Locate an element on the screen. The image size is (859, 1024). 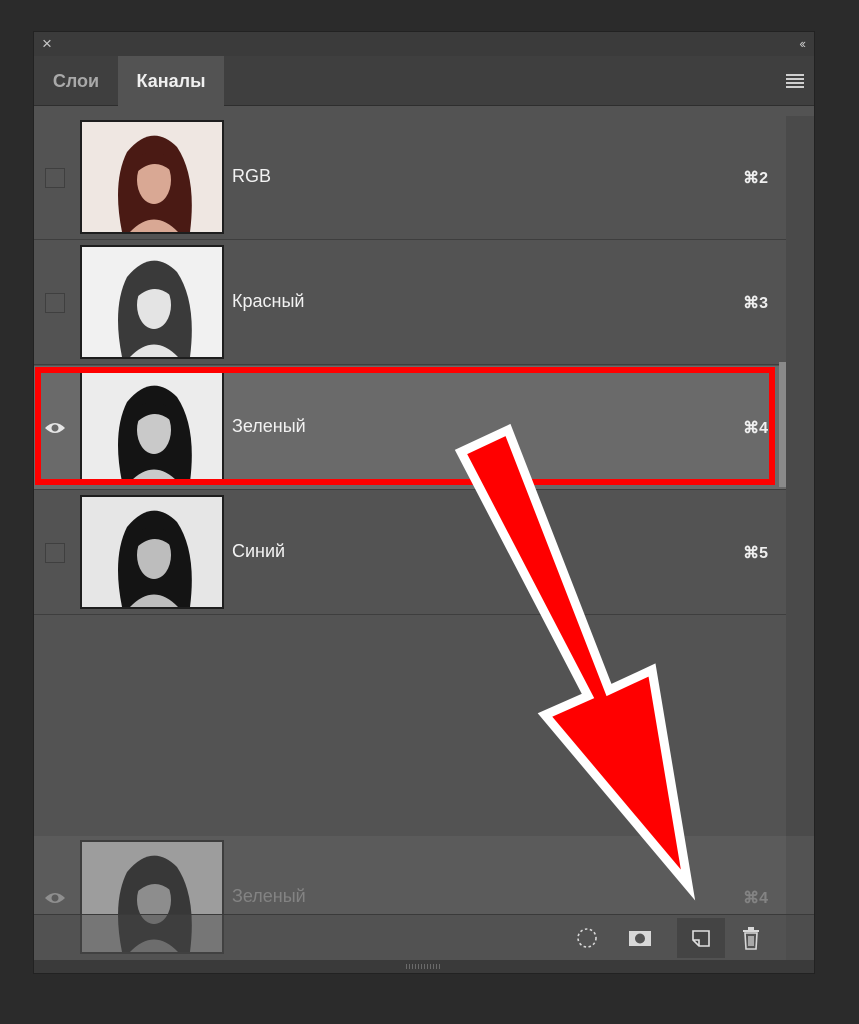
channel-shortcut: ⌘4 is located at coordinates (755, 428).